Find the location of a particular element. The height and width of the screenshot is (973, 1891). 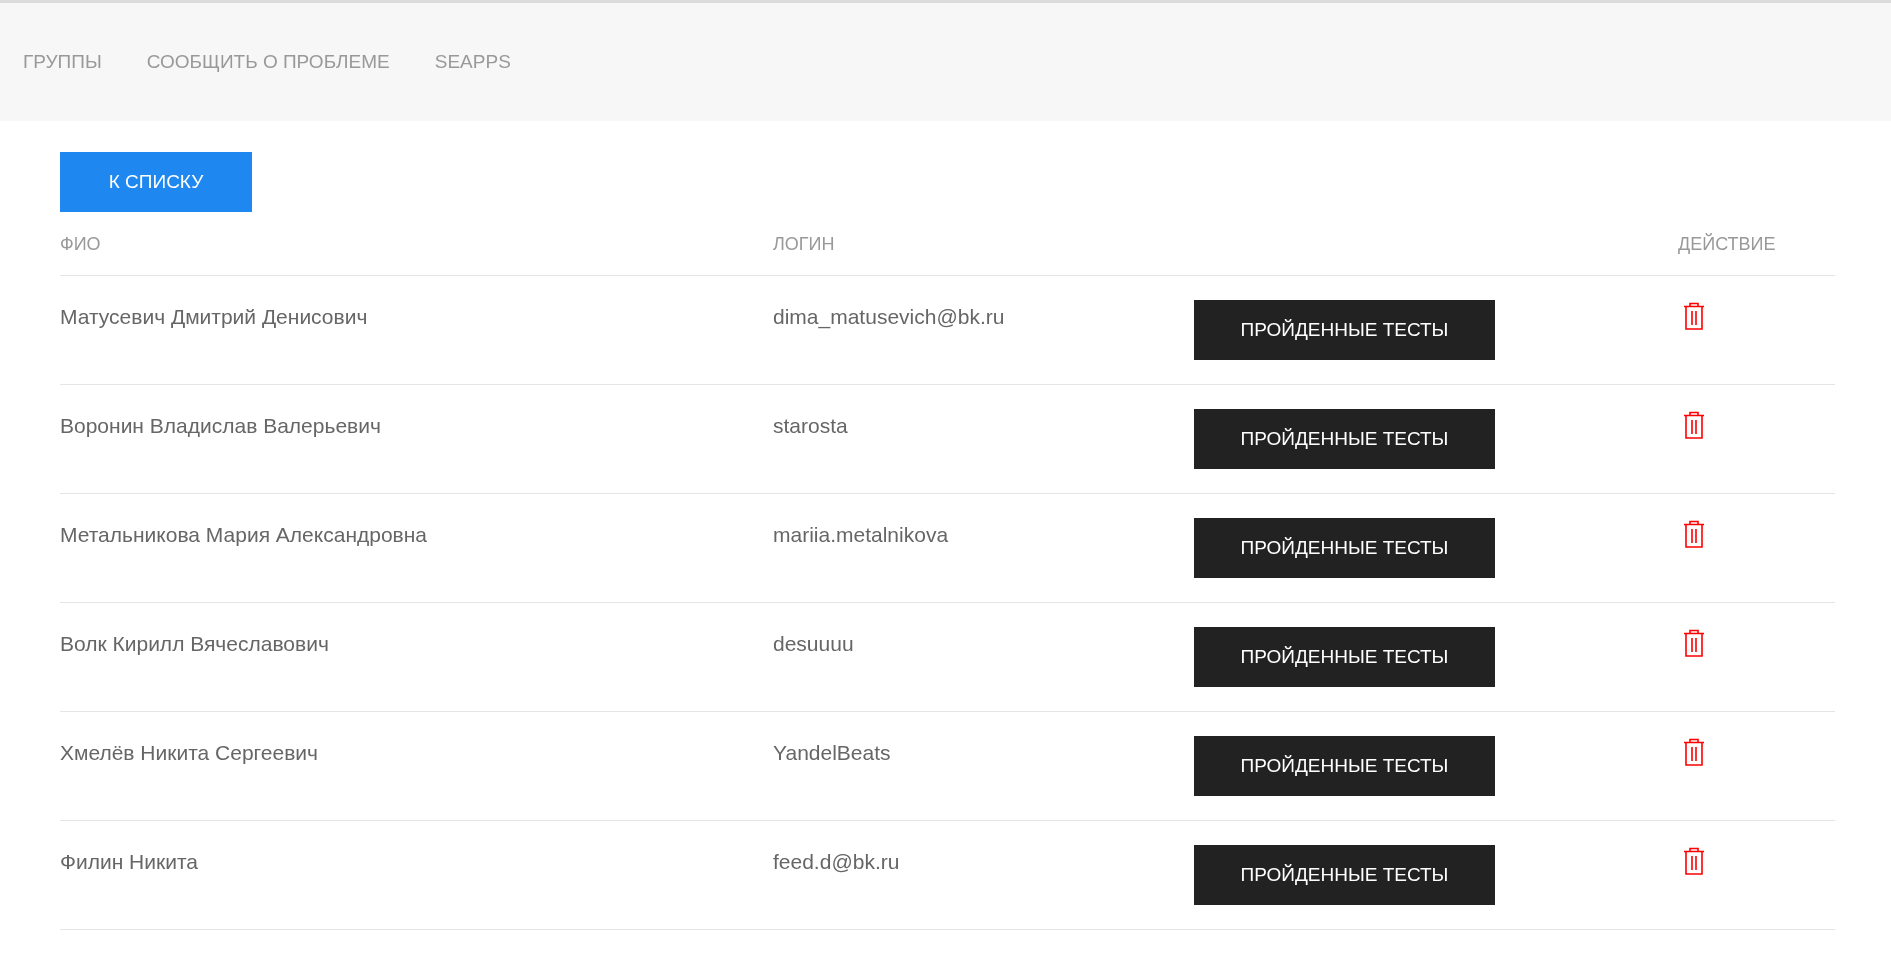

column-header: ФИО is located at coordinates (80, 244).